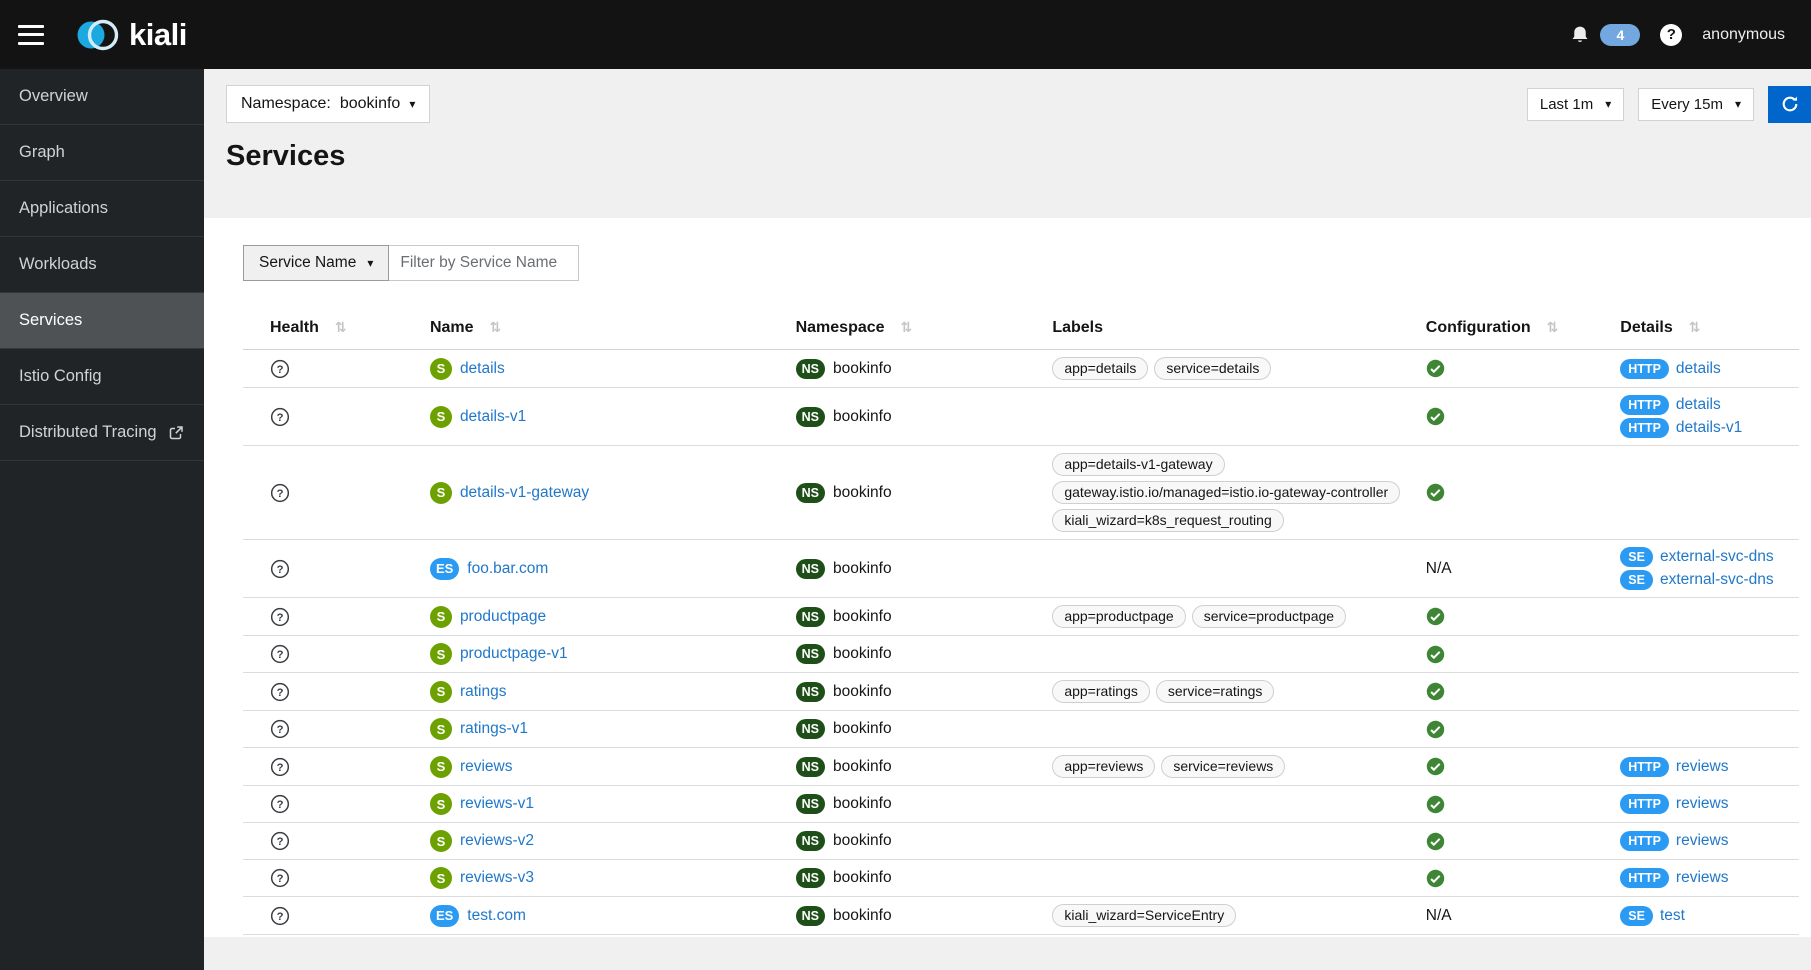 The height and width of the screenshot is (970, 1811). What do you see at coordinates (497, 878) in the screenshot?
I see `service-name-link: reviews-v3` at bounding box center [497, 878].